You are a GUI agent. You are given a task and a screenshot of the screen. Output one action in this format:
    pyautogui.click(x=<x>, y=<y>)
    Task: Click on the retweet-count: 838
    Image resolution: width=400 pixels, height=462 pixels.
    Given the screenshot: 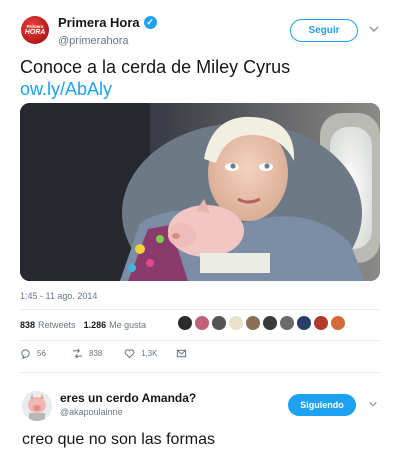 What is the action you would take?
    pyautogui.click(x=96, y=353)
    